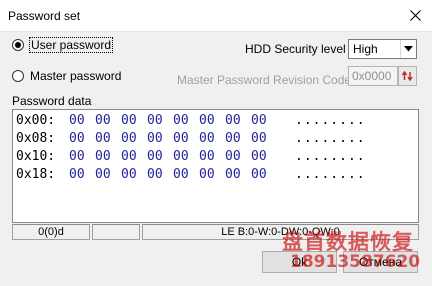 This screenshot has height=286, width=432. I want to click on hdd-security-label: HDD Security level, so click(295, 49).